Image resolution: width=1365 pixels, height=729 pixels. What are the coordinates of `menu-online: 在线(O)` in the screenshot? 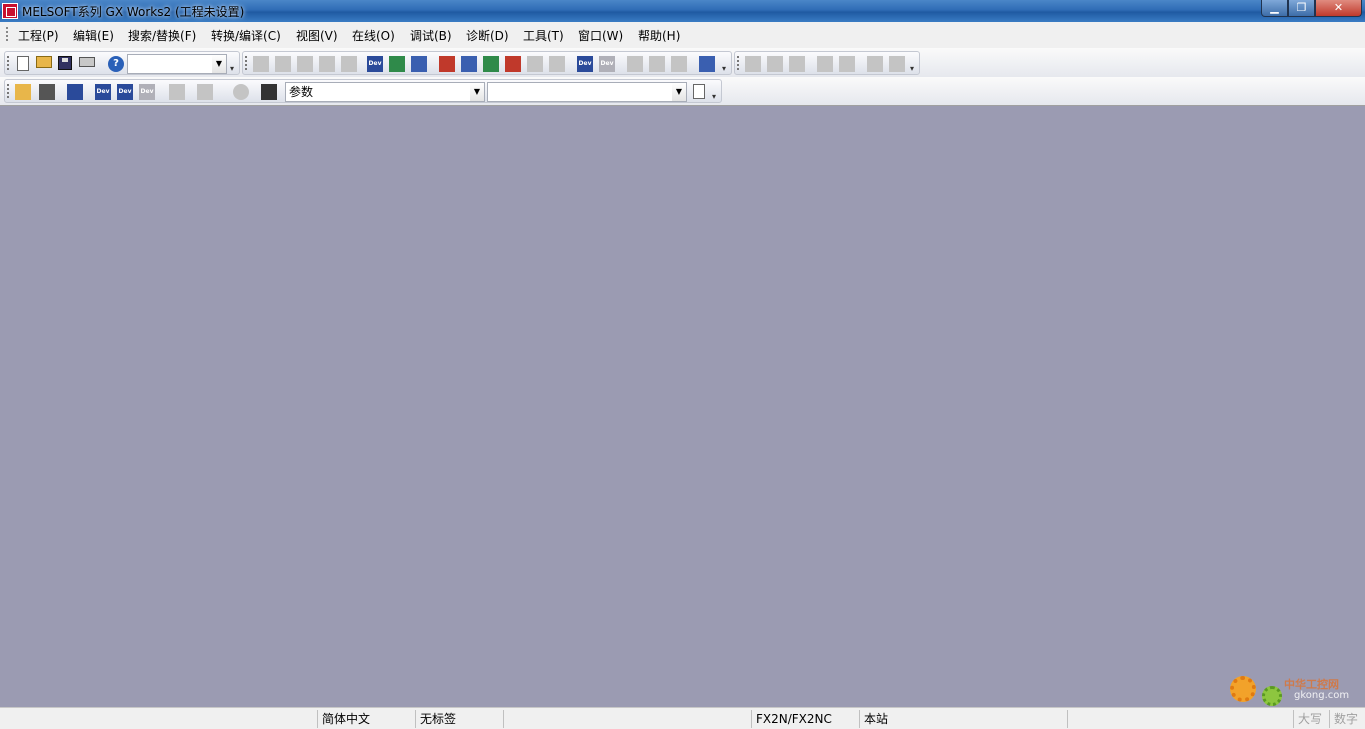 It's located at (373, 35).